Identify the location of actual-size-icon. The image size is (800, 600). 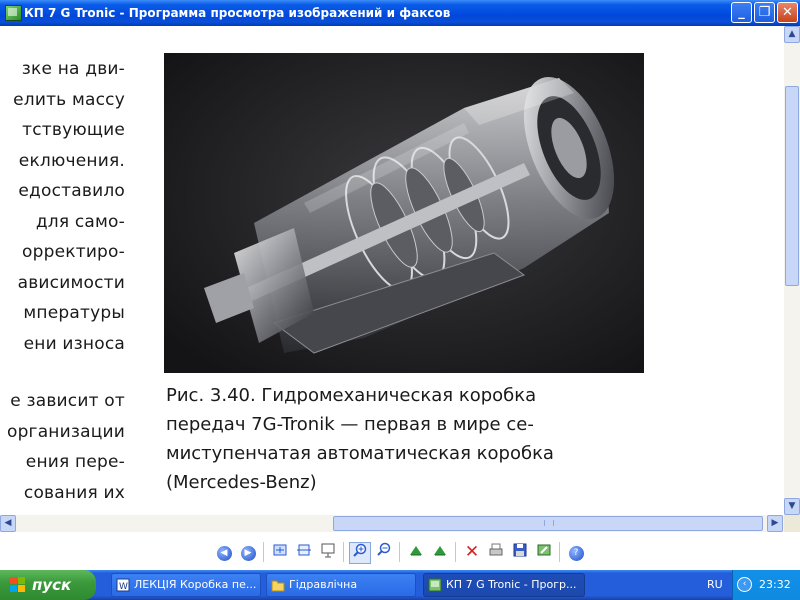
(304, 552).